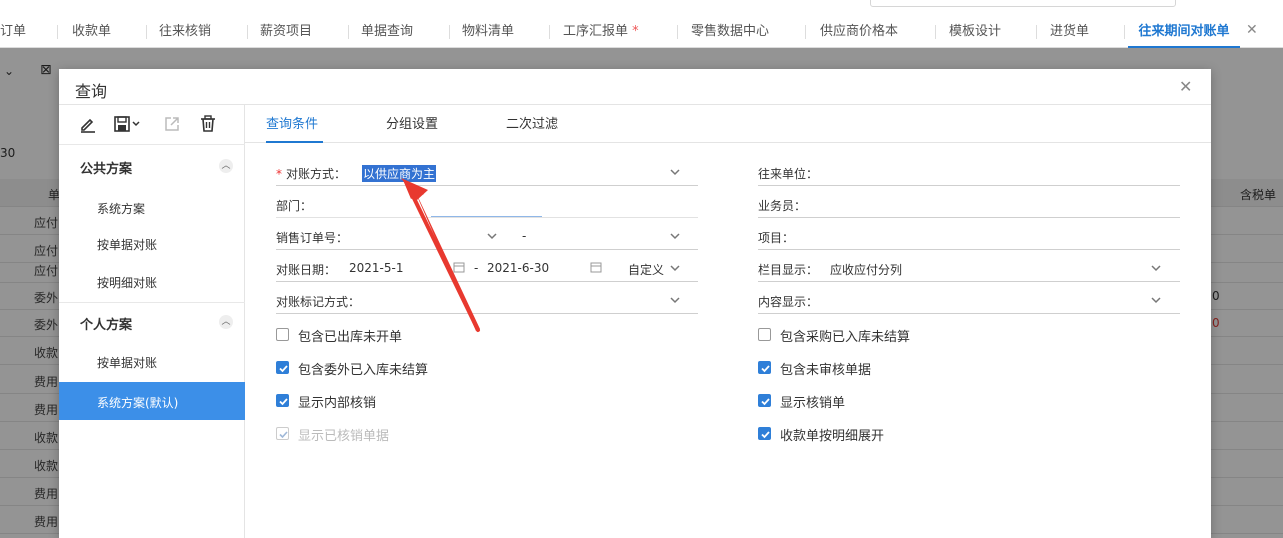  Describe the element at coordinates (152, 401) in the screenshot. I see `scheme-item-selected: 系统方案(默认)` at that location.